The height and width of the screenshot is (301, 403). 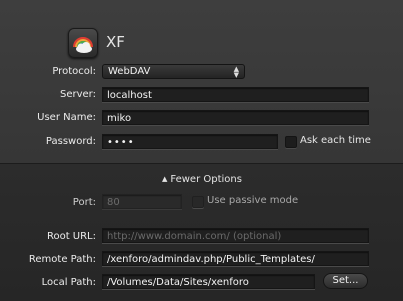 I want to click on protocol-label: Protocol:, so click(x=74, y=71).